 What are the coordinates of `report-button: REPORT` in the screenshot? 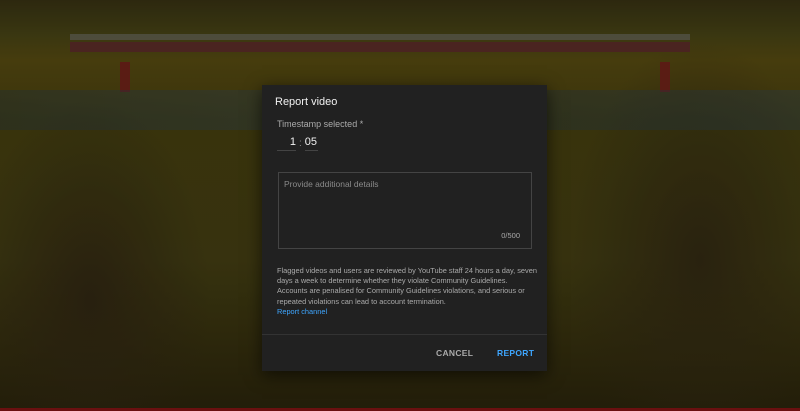 It's located at (515, 353).